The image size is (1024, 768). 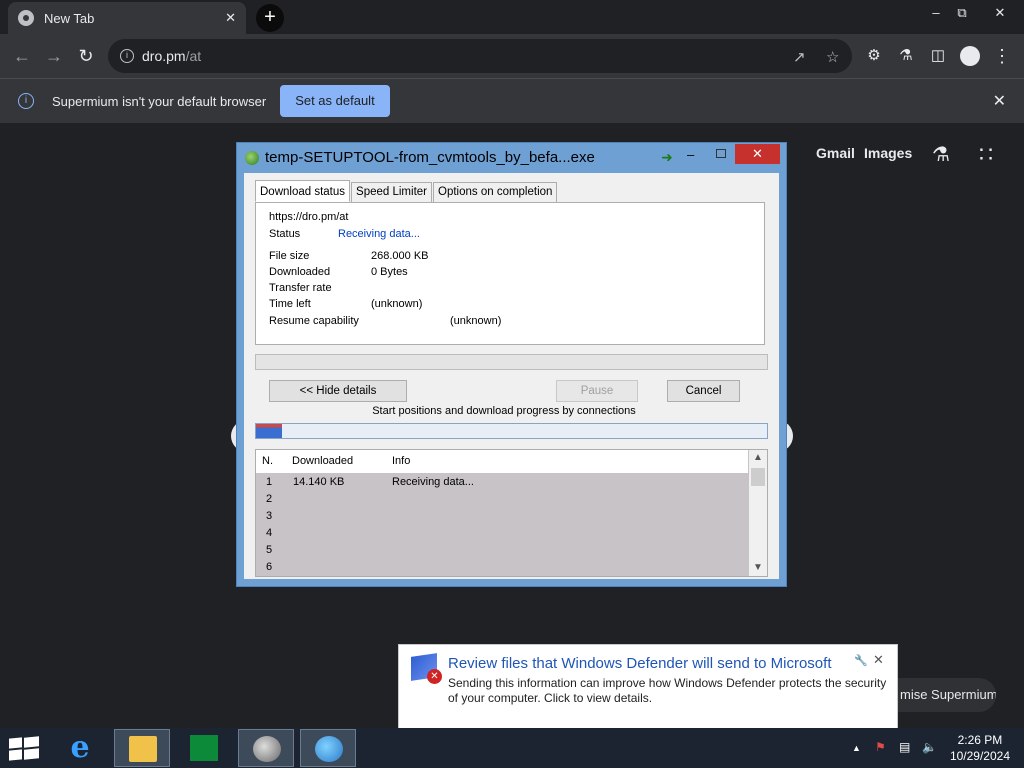 I want to click on file-explorer-icon, so click(x=143, y=749).